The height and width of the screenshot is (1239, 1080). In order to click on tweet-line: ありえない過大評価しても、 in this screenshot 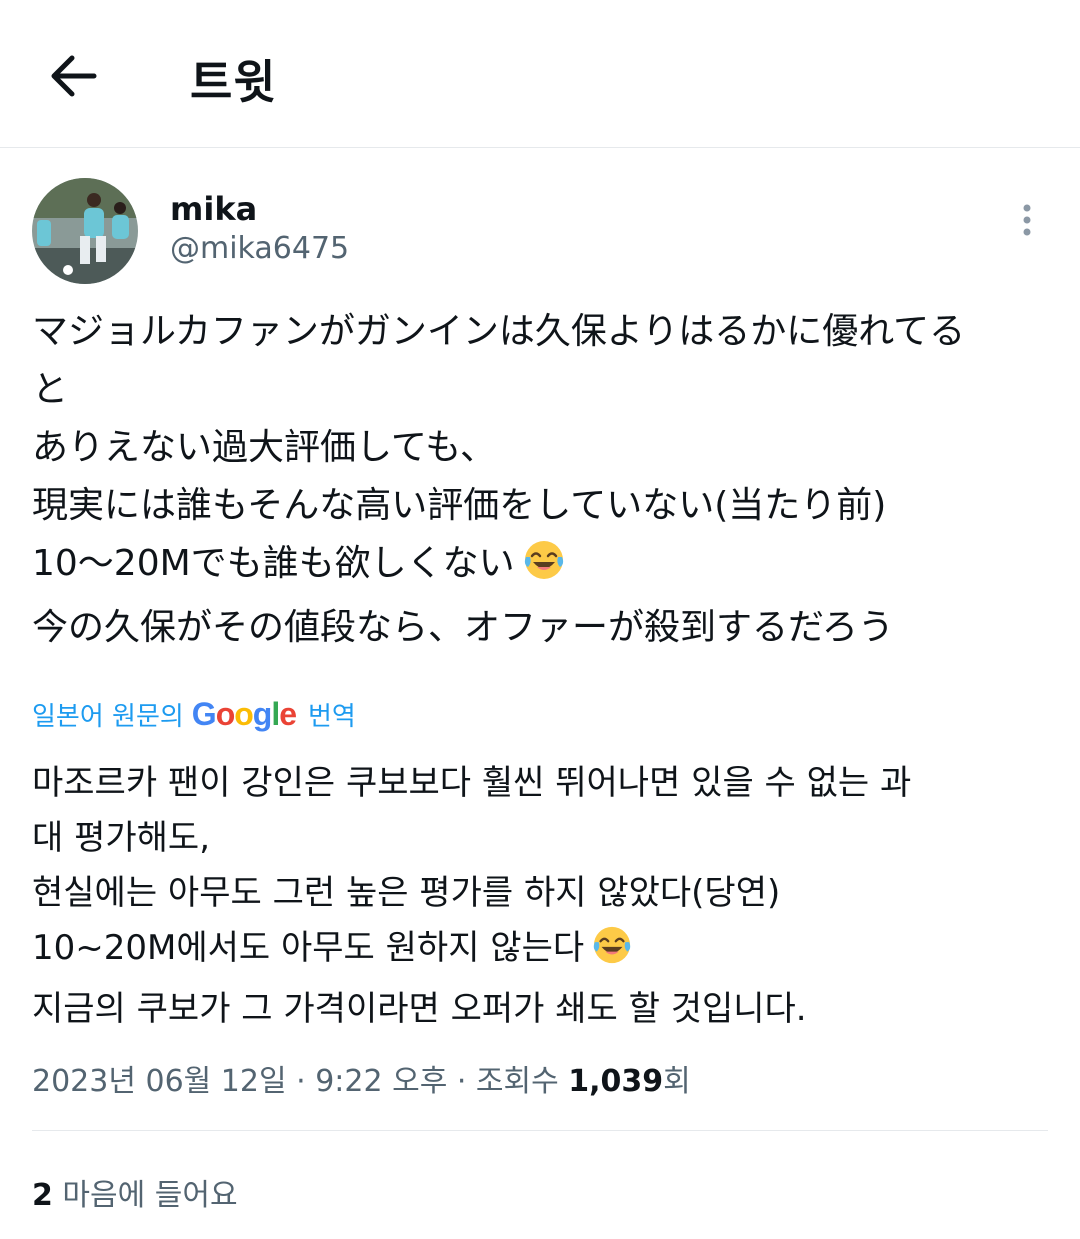, I will do `click(264, 447)`.